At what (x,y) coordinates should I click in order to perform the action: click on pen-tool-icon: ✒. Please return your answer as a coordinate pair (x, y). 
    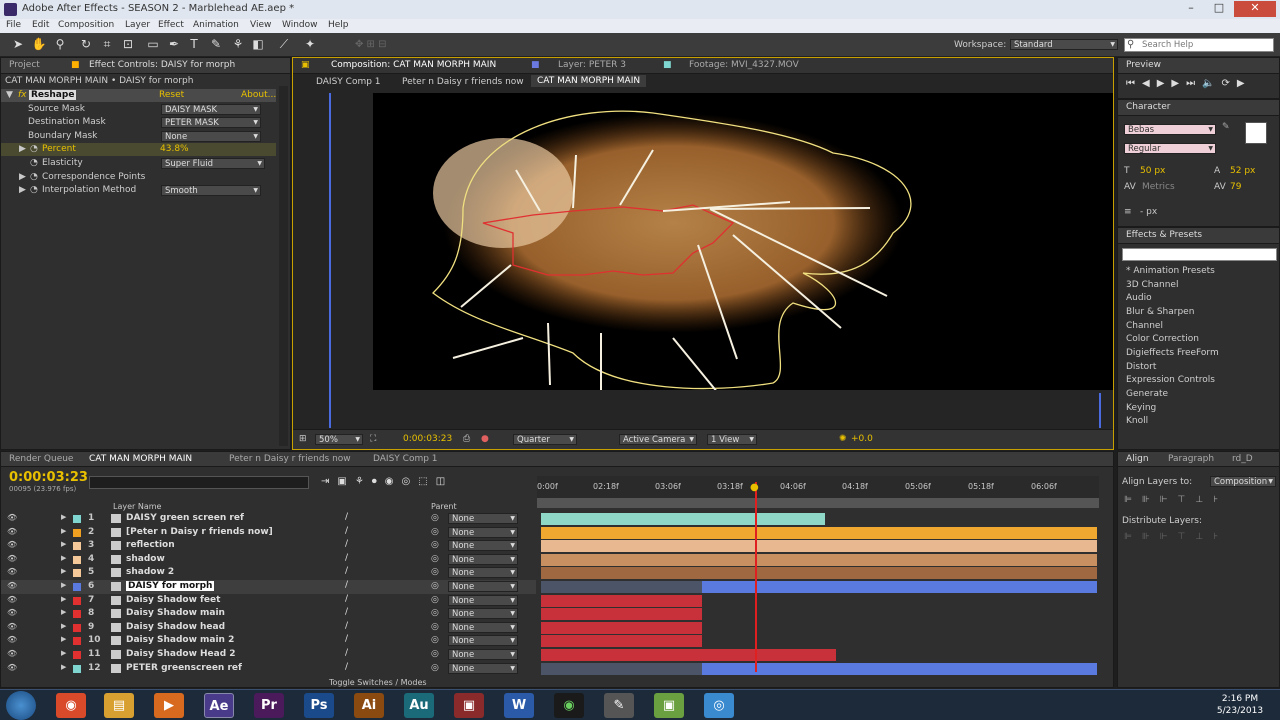
    Looking at the image, I should click on (174, 45).